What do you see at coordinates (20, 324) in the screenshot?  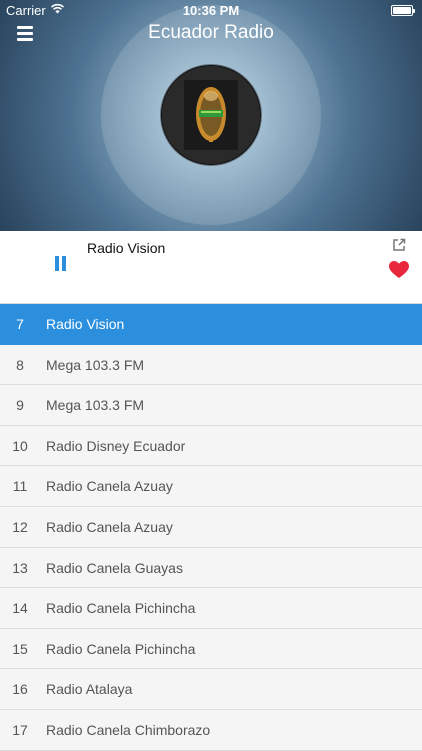 I see `station-number: 7` at bounding box center [20, 324].